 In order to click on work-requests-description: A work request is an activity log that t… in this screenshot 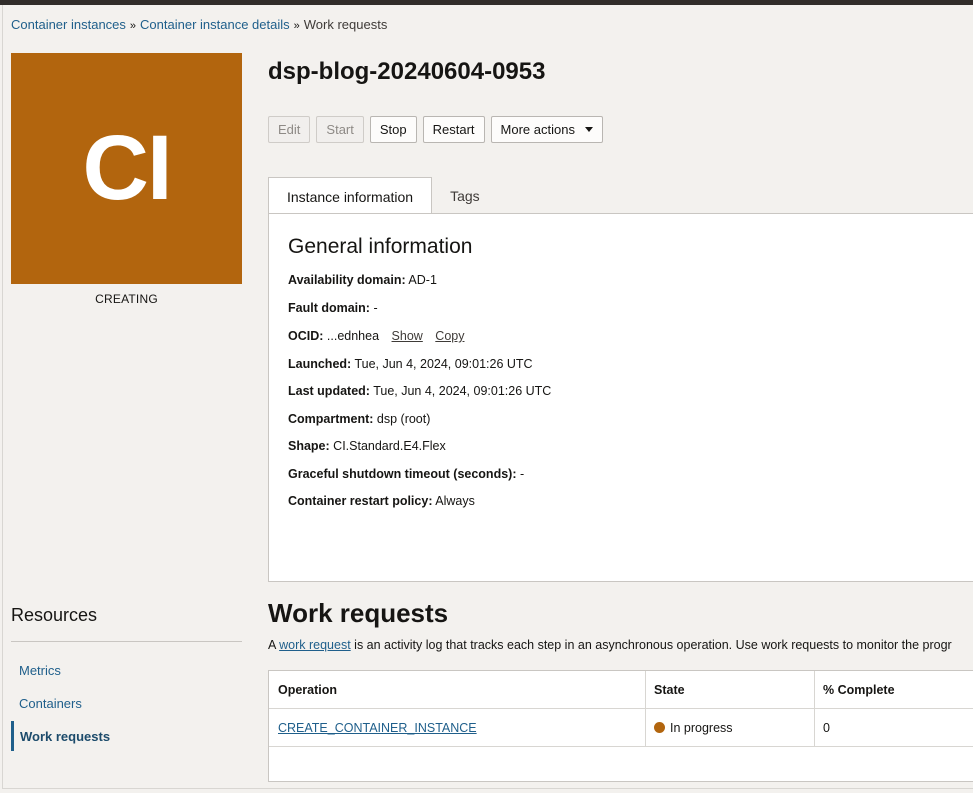, I will do `click(610, 645)`.